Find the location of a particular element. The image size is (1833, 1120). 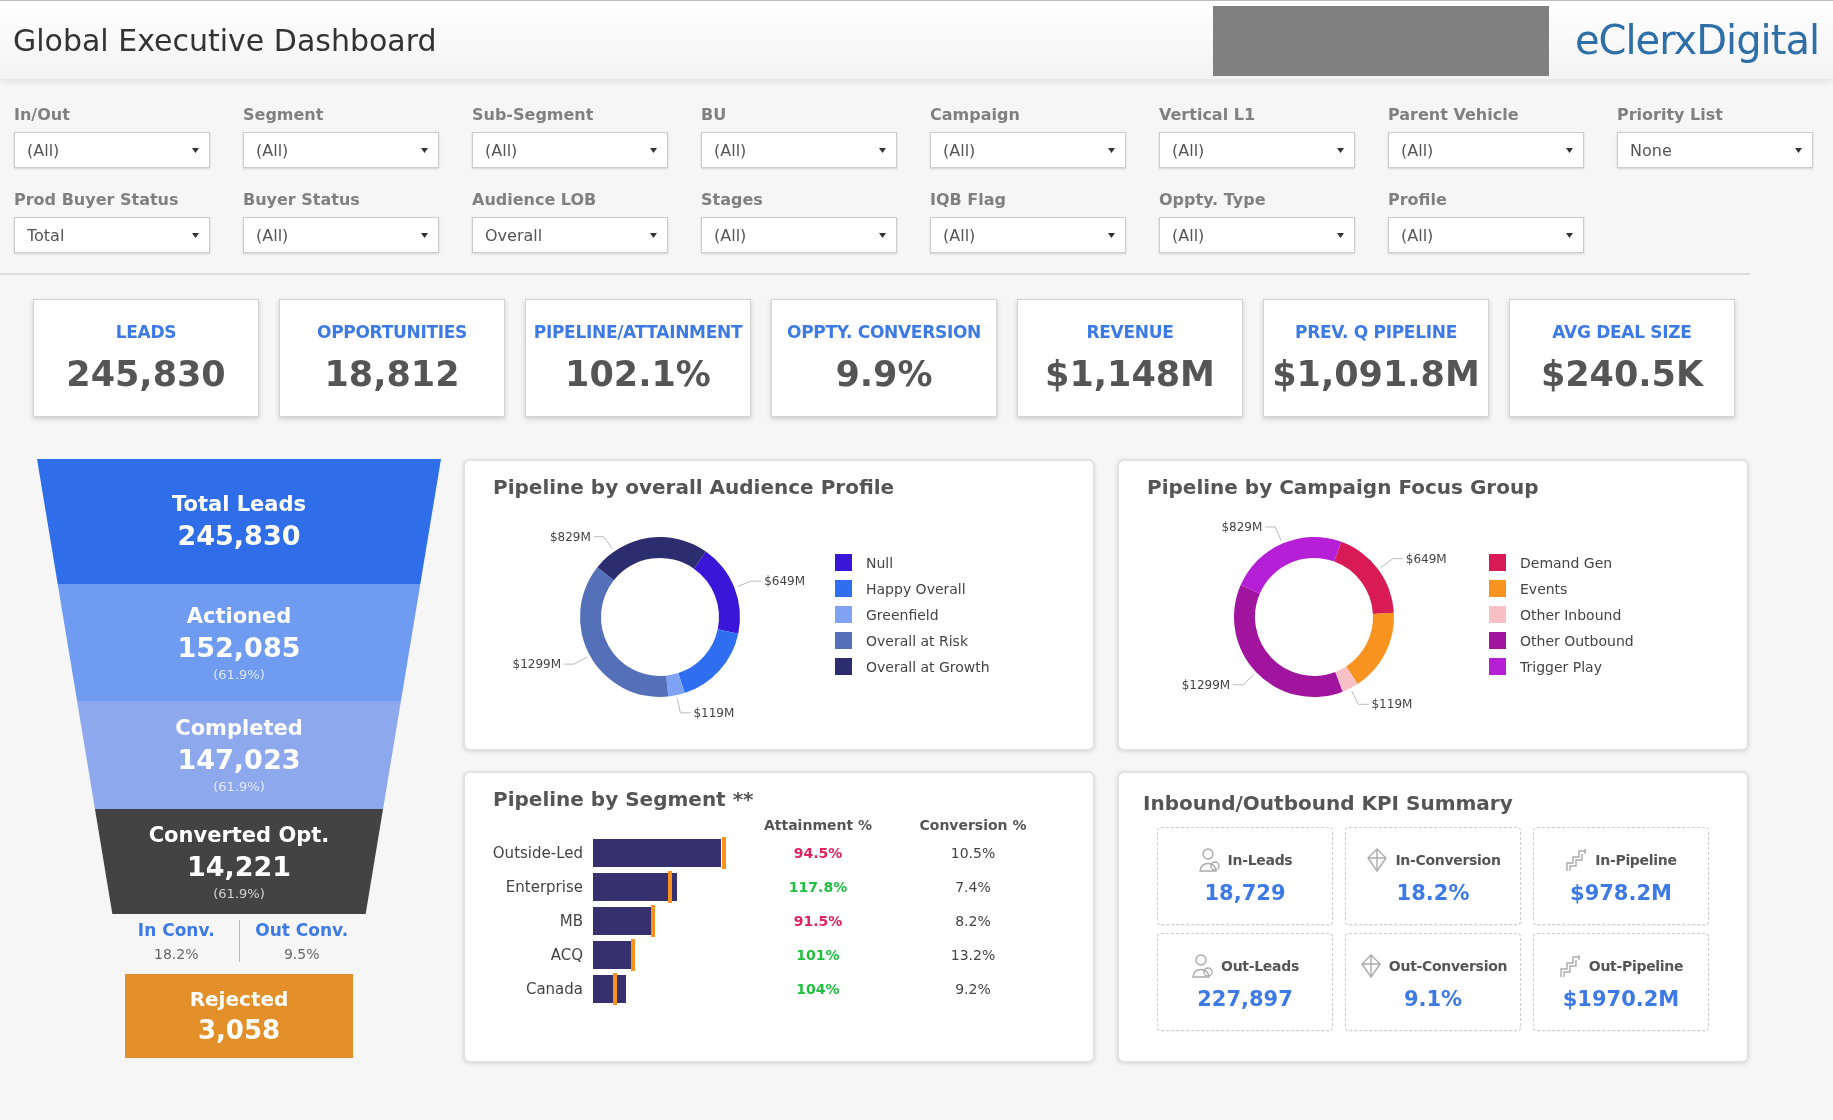

target-marker is located at coordinates (669, 887).